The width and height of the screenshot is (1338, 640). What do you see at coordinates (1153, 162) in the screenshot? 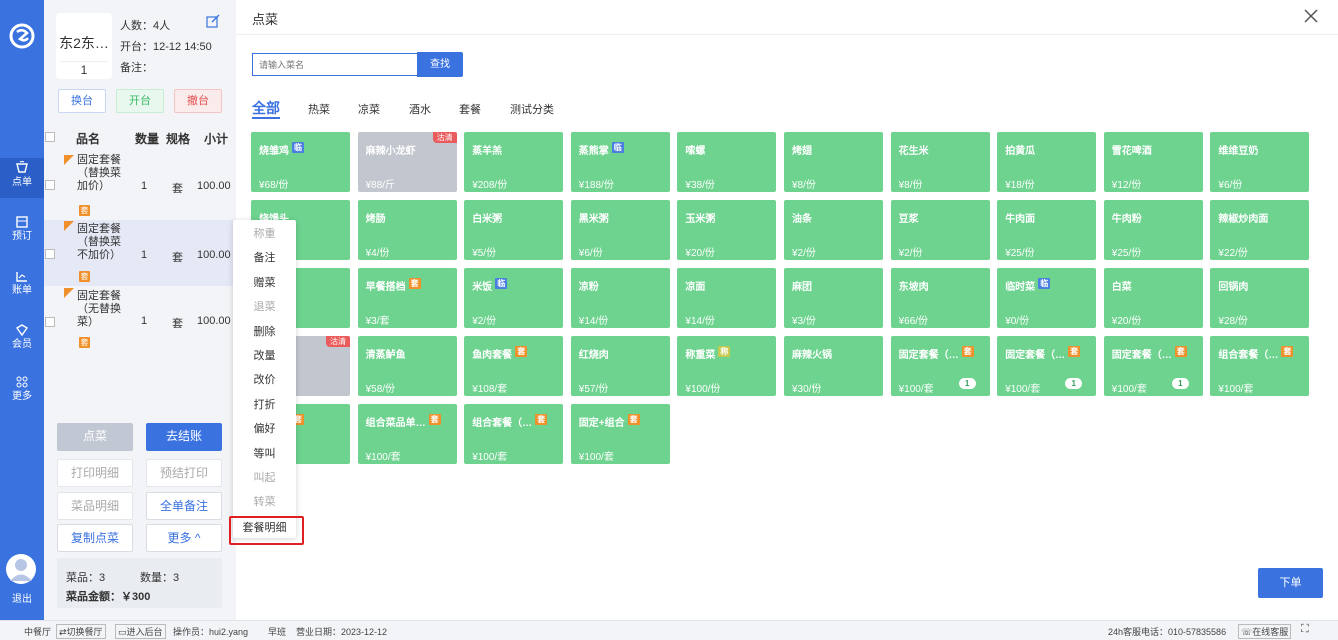
I see `dish-tile: 雪花啤酒 ¥12/份` at bounding box center [1153, 162].